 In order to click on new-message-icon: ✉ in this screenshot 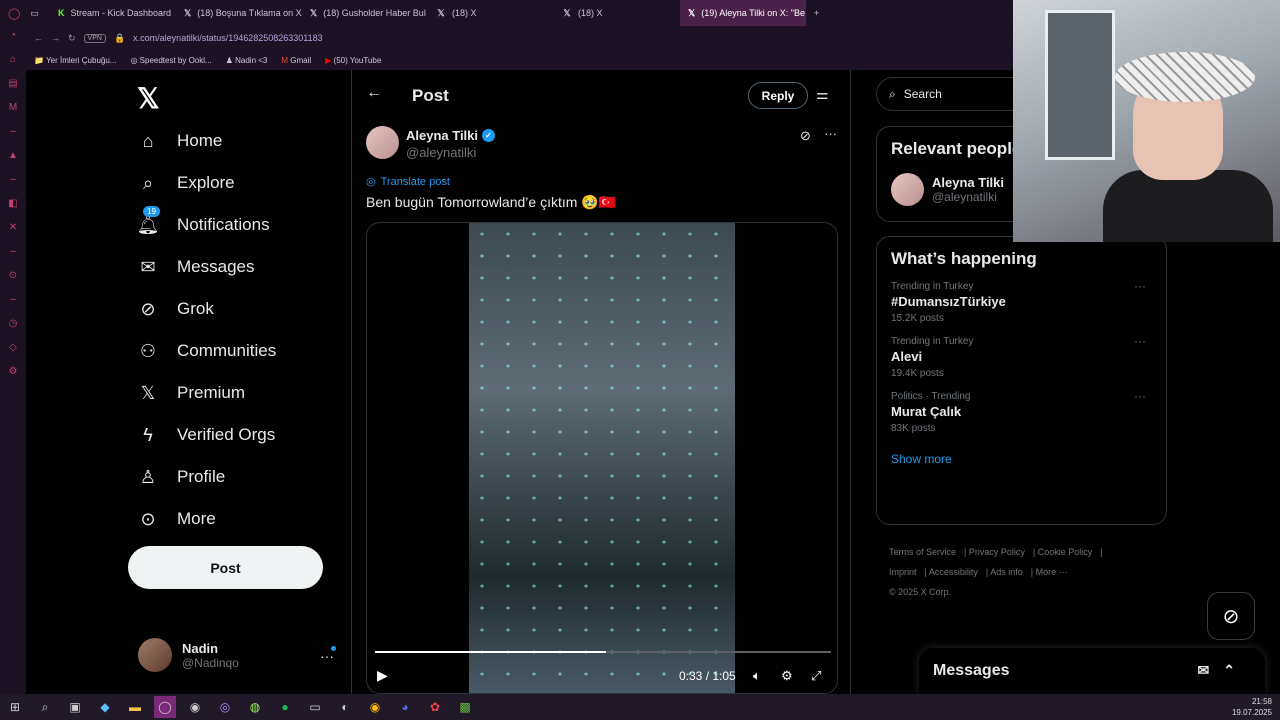, I will do `click(1204, 670)`.